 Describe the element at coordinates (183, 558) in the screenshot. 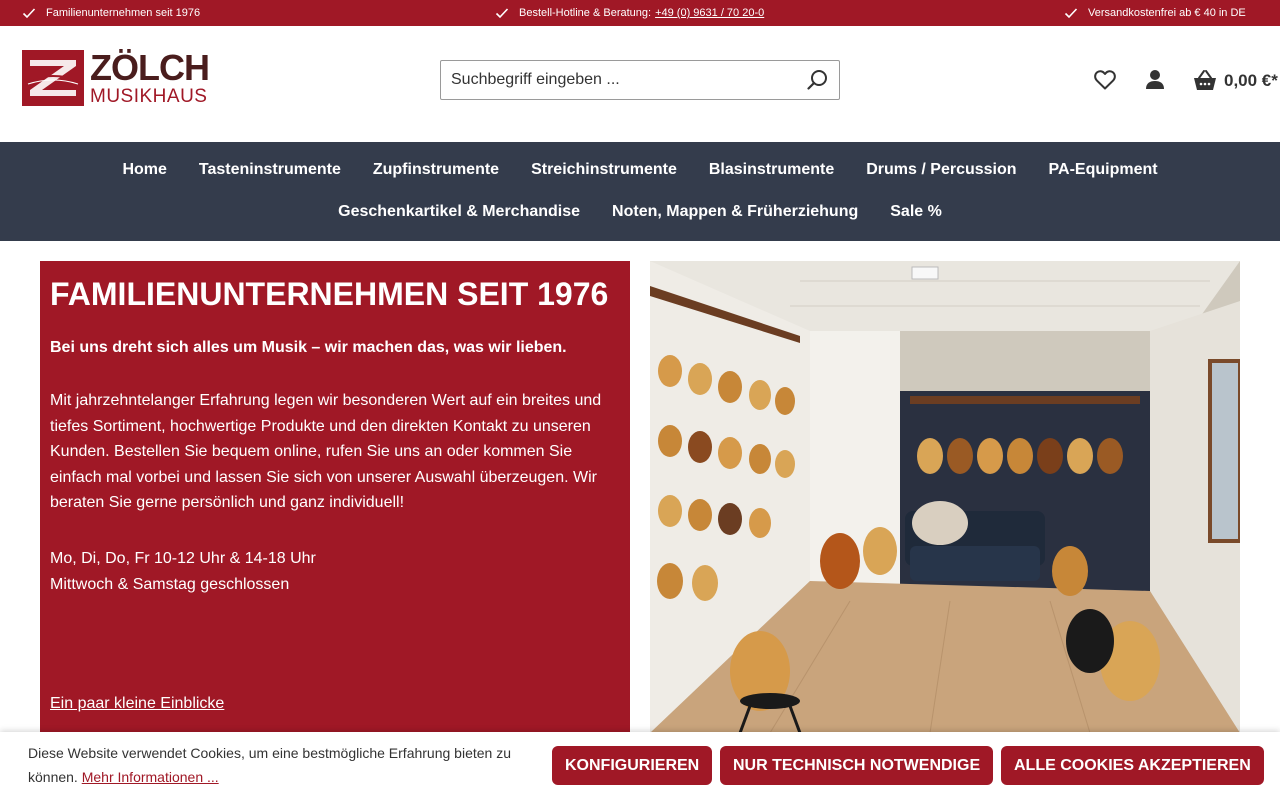

I see `hours-line-1: Mo, Di, Do, Fr 10-12 Uhr & 14-18 Uhr` at that location.